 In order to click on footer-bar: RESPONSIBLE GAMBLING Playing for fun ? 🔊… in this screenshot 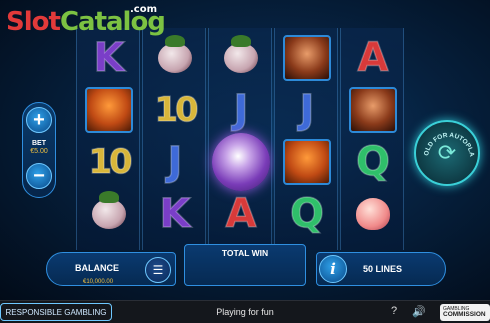, I will do `click(245, 311)`.